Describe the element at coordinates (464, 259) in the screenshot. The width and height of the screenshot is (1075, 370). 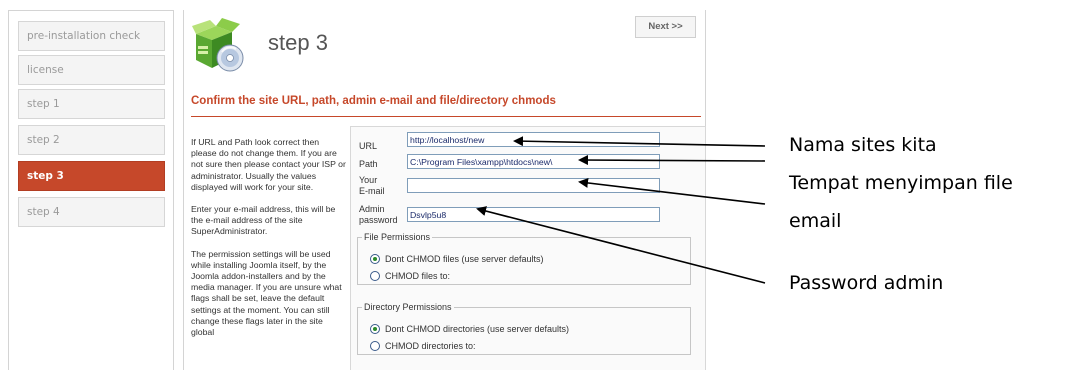
I see `file-chmod-default-label: Dont CHMOD files (use server defaults)` at that location.